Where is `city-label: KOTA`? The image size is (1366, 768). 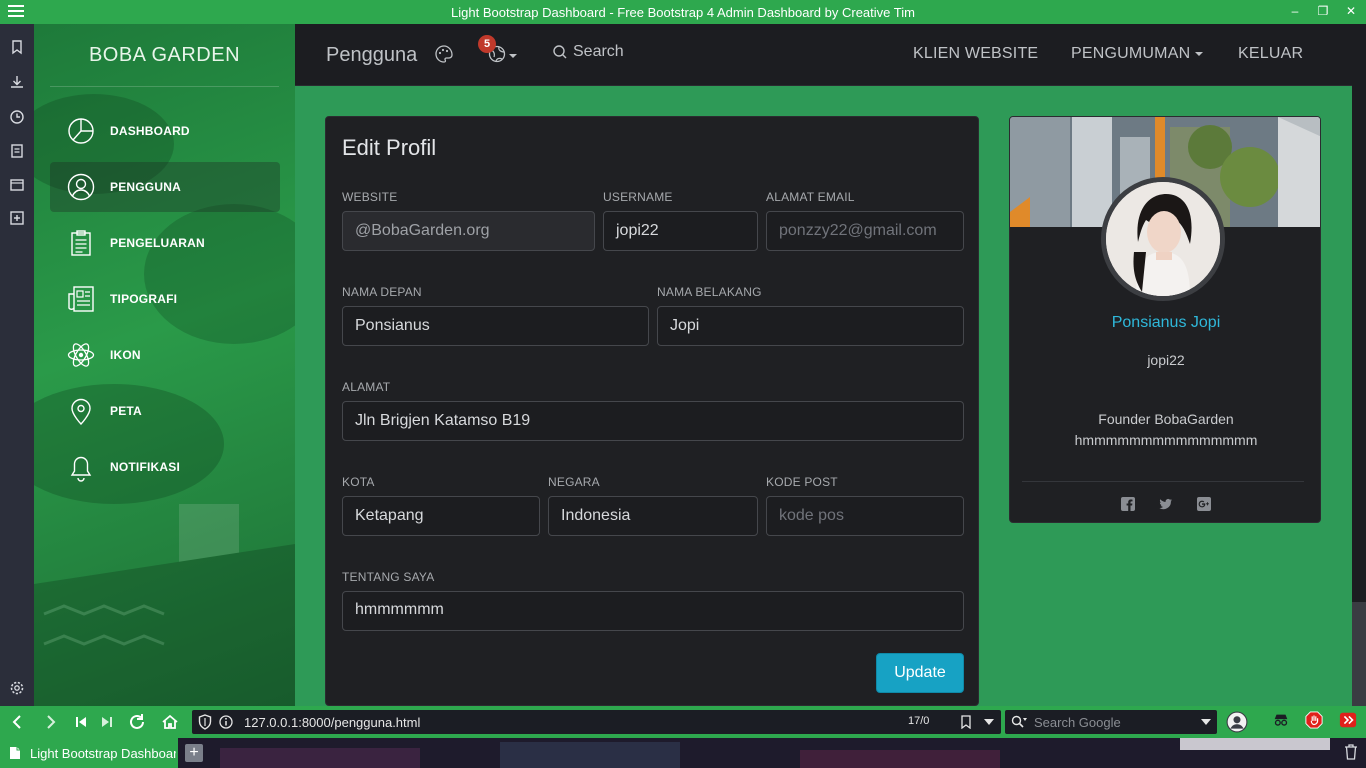
city-label: KOTA is located at coordinates (358, 482).